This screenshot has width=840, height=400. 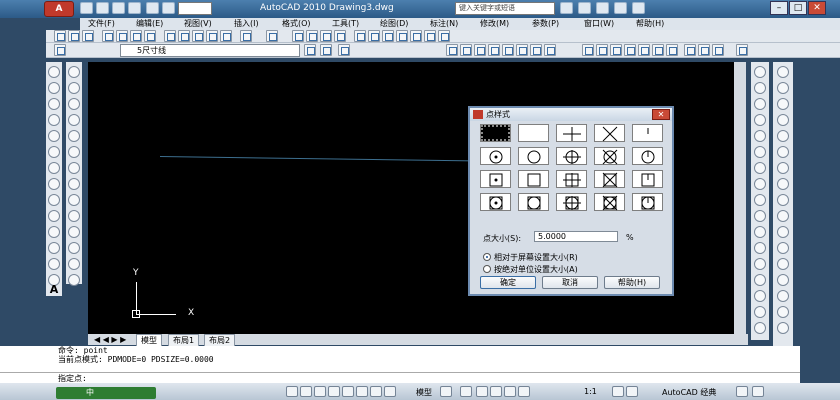 I want to click on dialog-close-button: ✕, so click(x=661, y=114).